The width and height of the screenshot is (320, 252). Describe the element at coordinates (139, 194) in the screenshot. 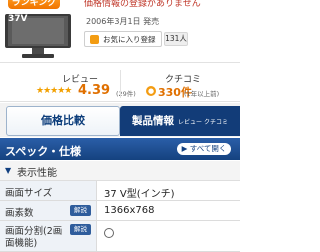

I see `spec-value: 37 V型(インチ)` at that location.